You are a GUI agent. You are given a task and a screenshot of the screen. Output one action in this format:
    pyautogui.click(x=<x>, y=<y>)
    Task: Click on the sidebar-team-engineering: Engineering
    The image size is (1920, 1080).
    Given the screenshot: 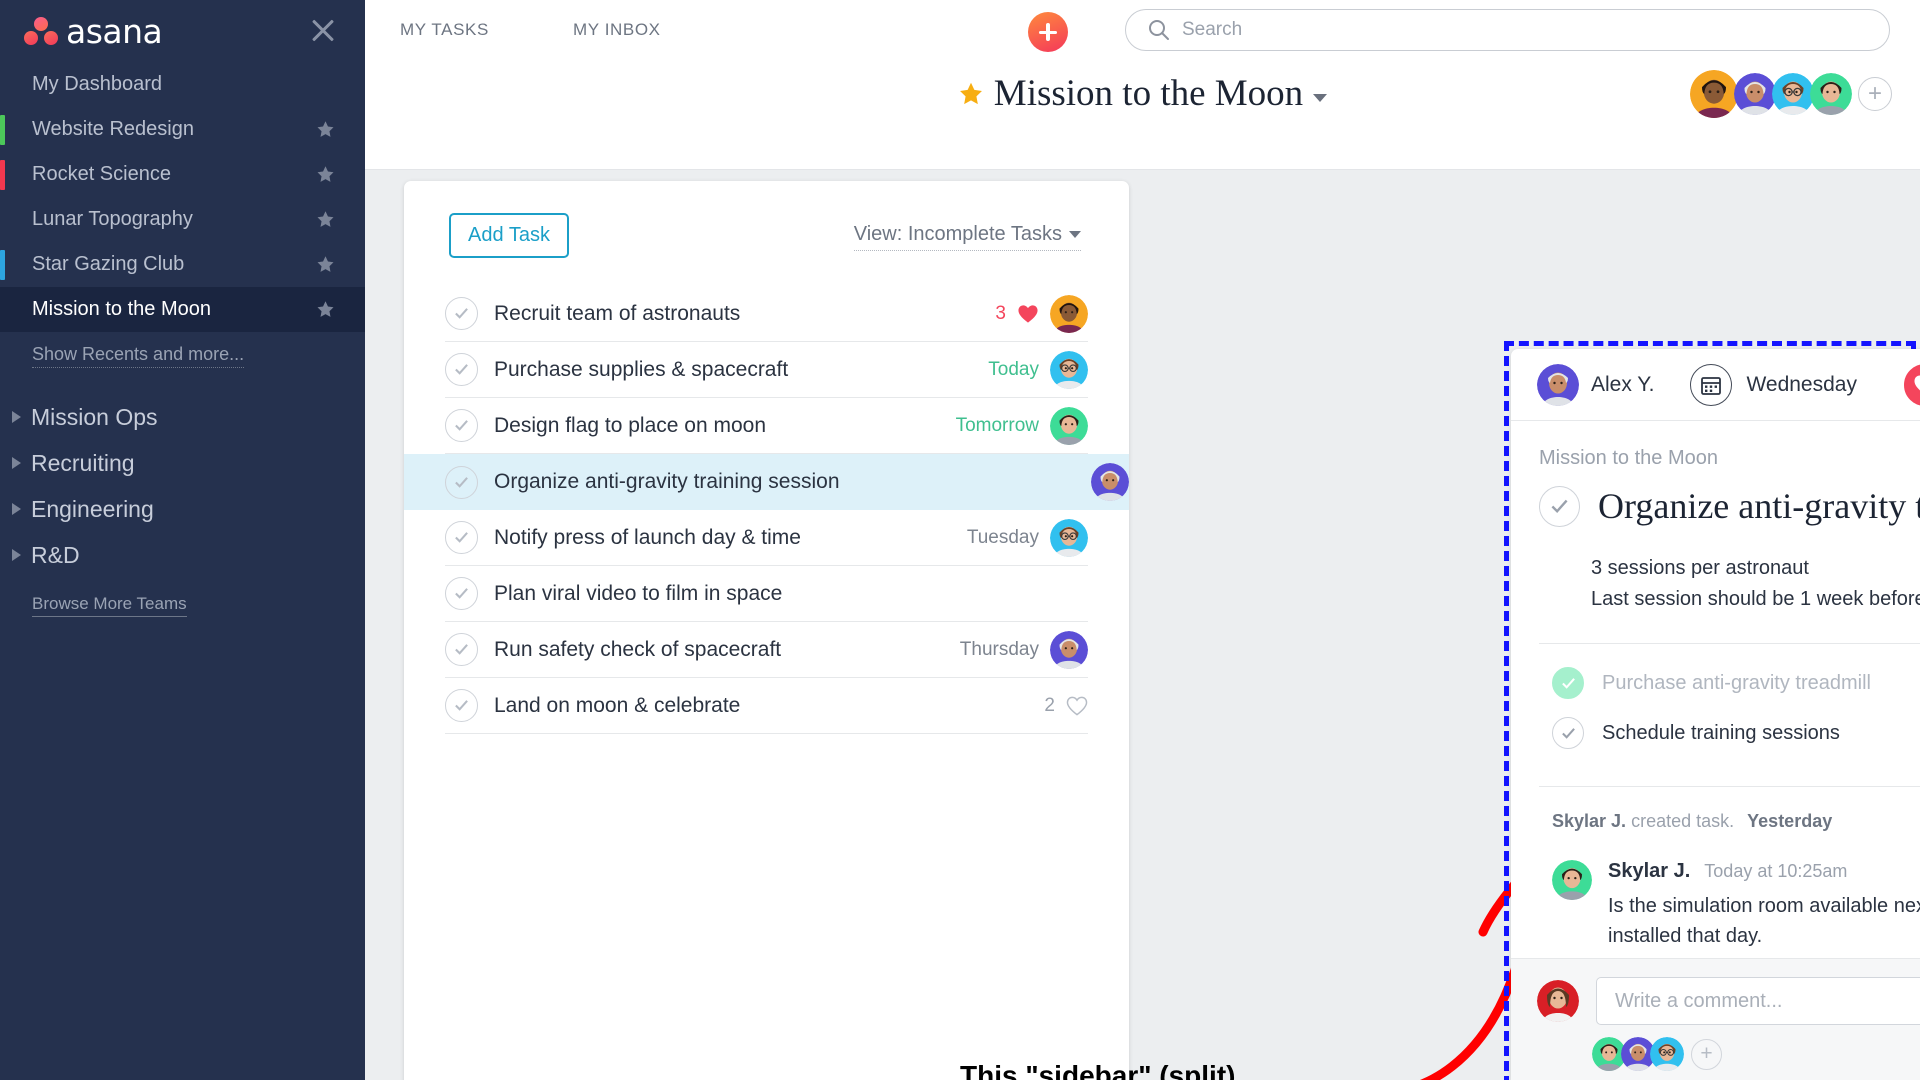 What is the action you would take?
    pyautogui.click(x=182, y=509)
    